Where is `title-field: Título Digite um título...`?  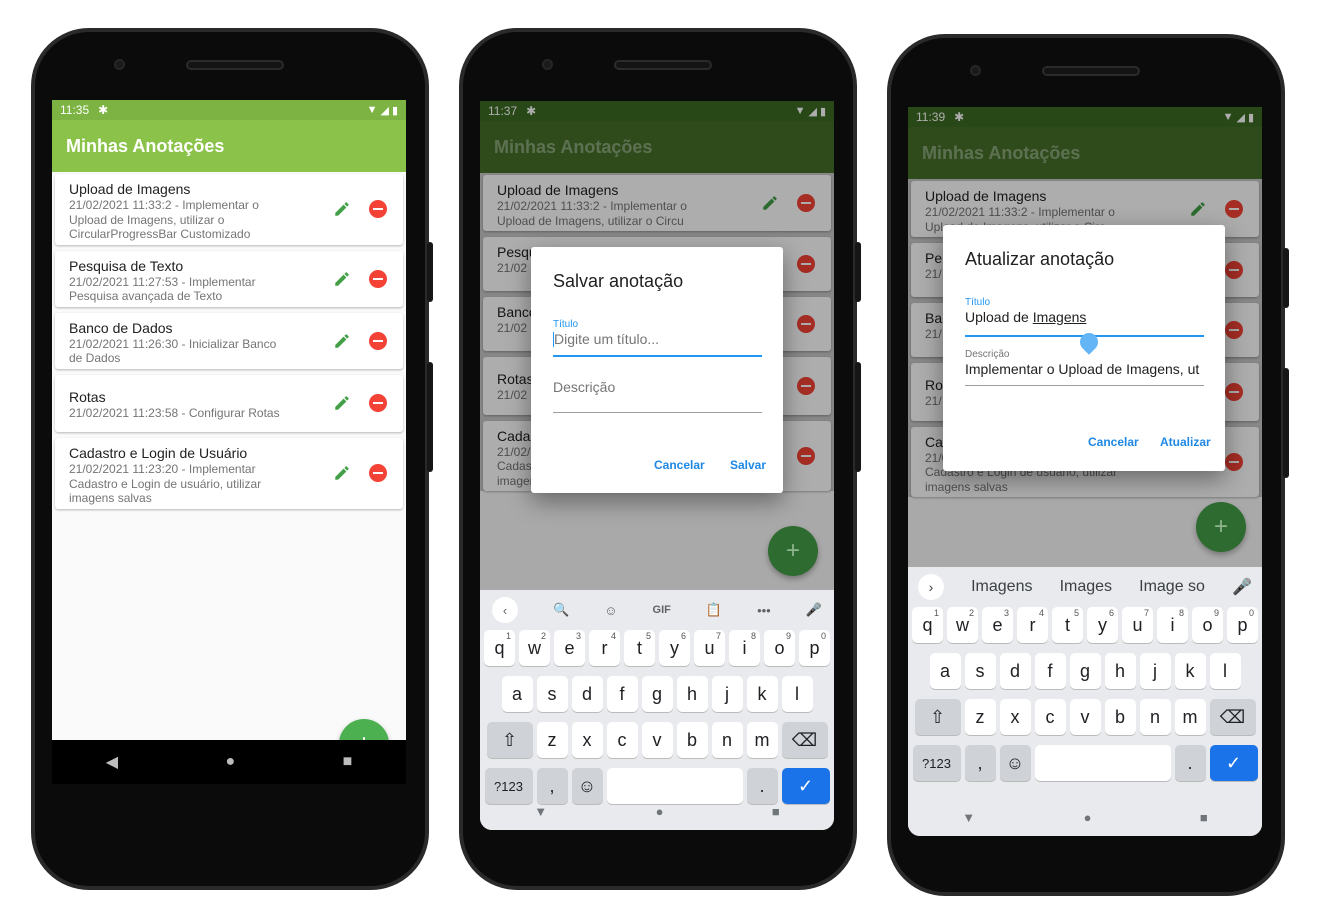 title-field: Título Digite um título... is located at coordinates (657, 338).